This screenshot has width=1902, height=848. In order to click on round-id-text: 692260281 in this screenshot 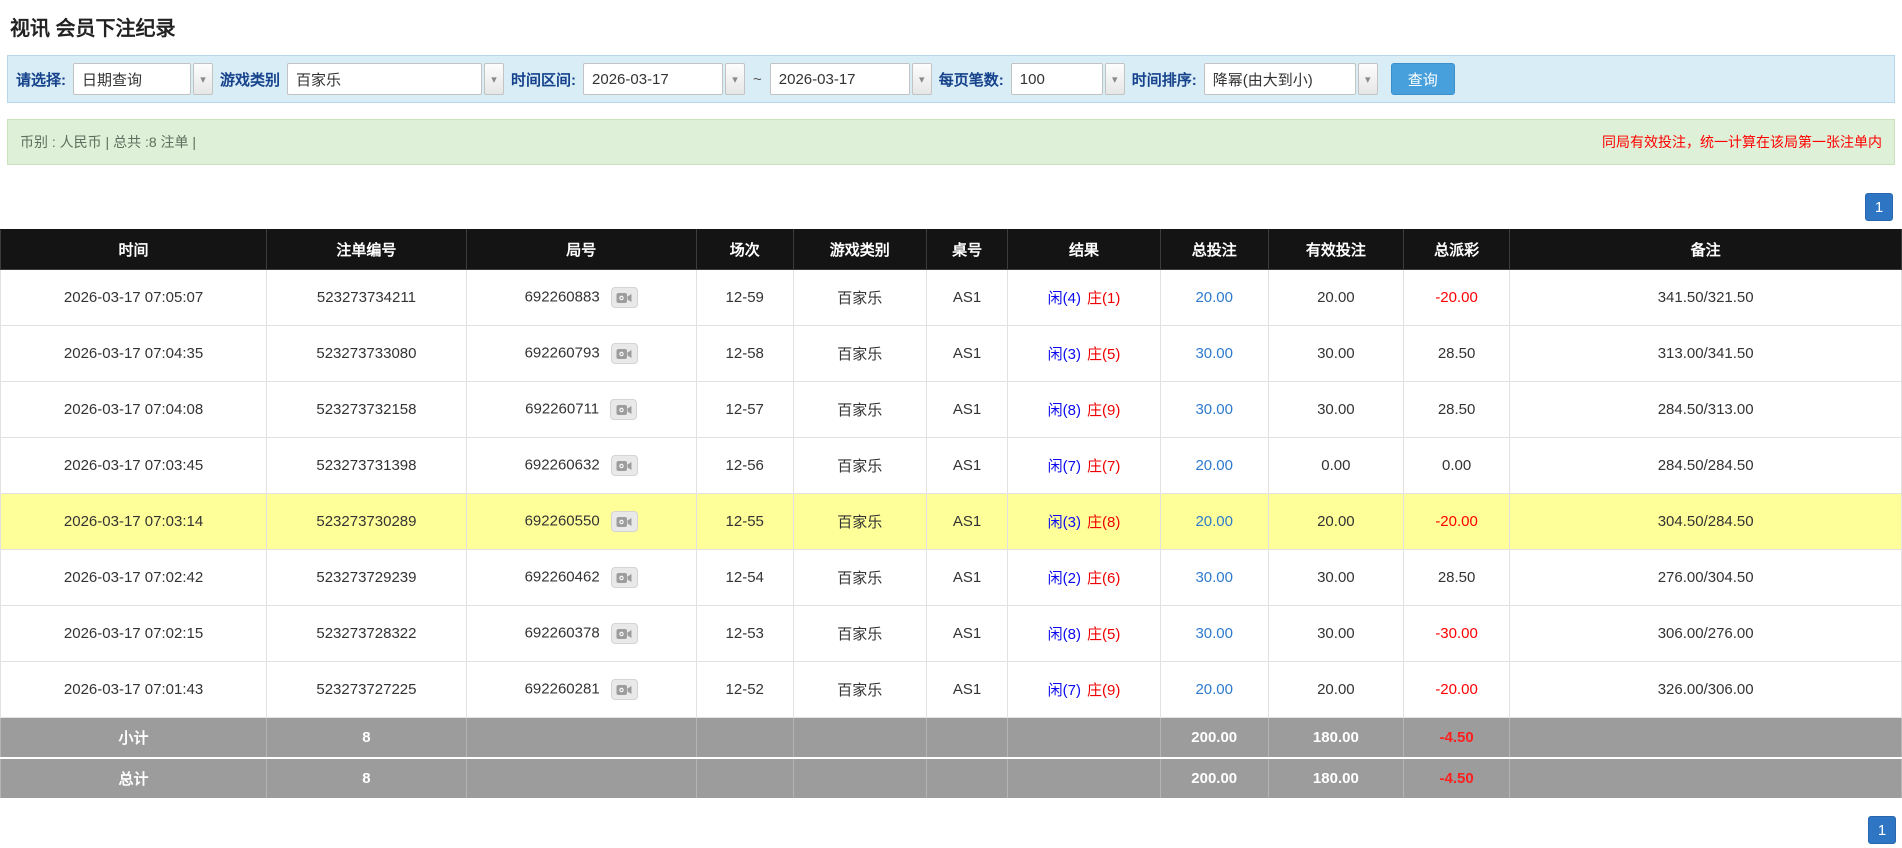, I will do `click(562, 689)`.